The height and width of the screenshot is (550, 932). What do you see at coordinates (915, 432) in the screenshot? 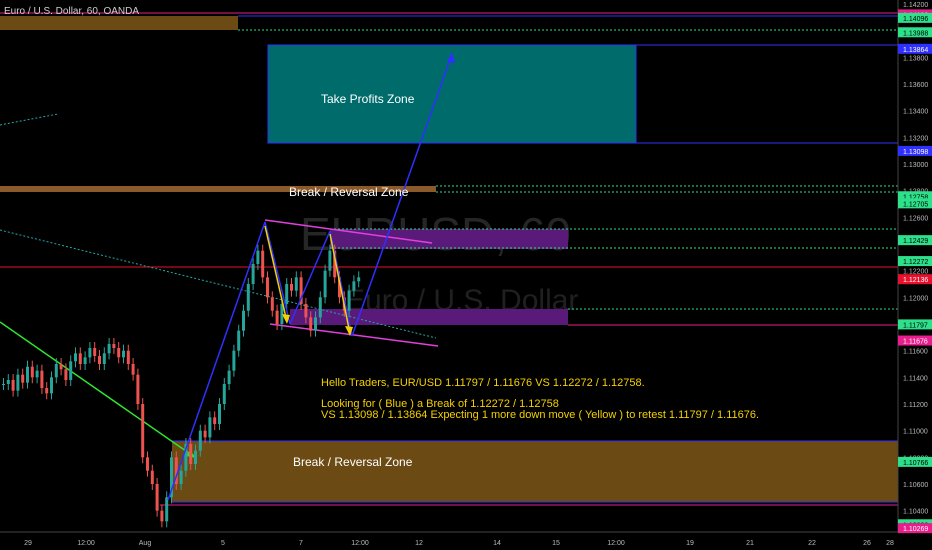
I see `price-tick-label: 1.11000` at bounding box center [915, 432].